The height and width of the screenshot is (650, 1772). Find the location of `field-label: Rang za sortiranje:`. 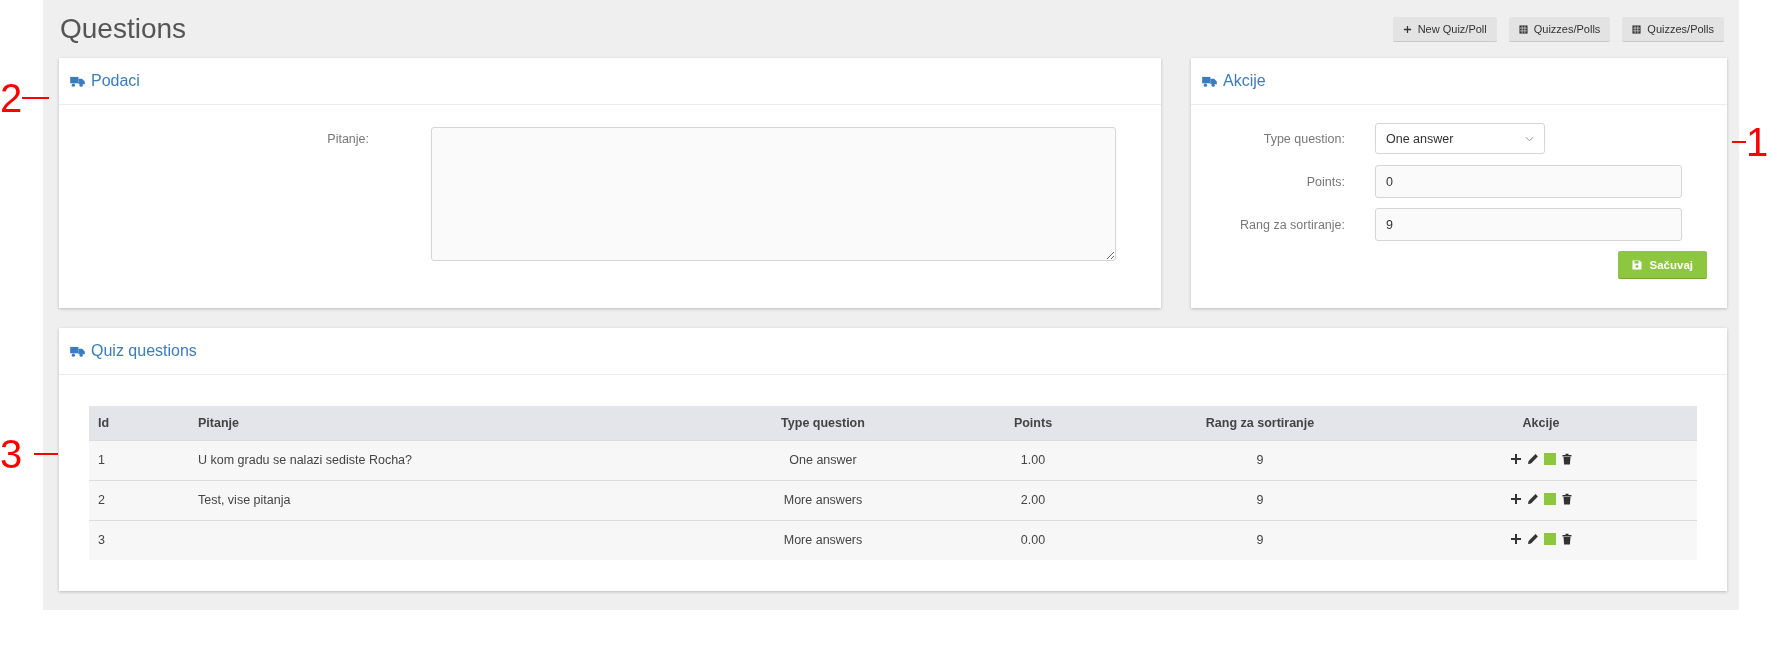

field-label: Rang za sortiranje: is located at coordinates (1292, 224).